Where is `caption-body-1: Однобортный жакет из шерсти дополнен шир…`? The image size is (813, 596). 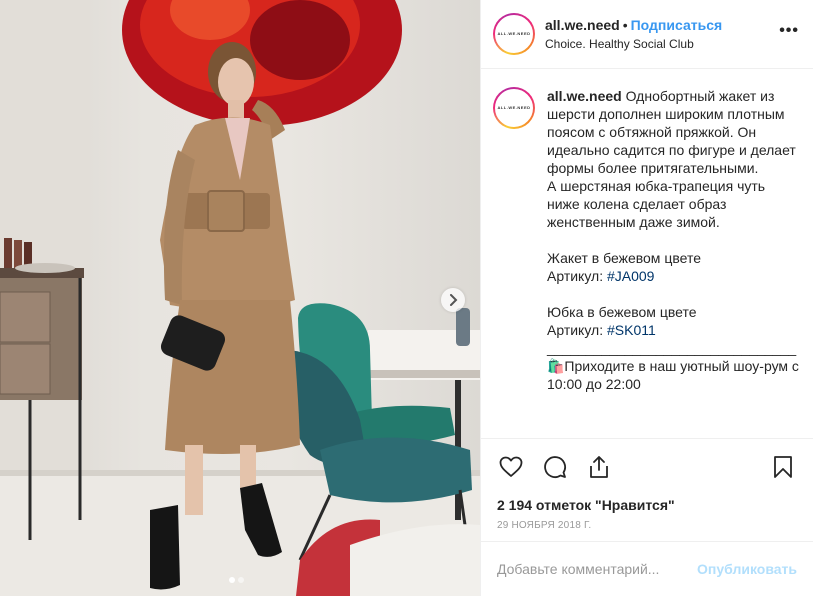
caption-body-1: Однобортный жакет из шерсти дополнен шир… is located at coordinates (671, 185).